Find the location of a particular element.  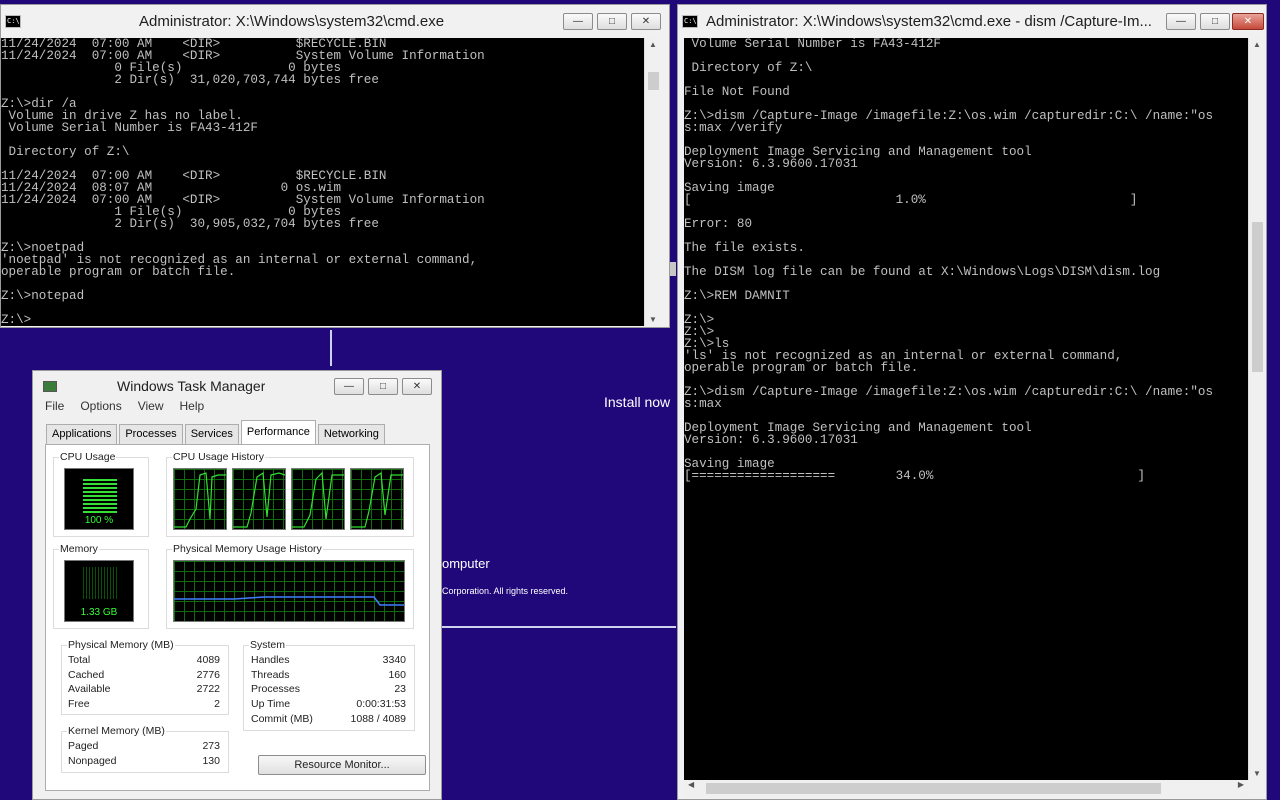

stat-row: Nonpaged 130 is located at coordinates (144, 762).